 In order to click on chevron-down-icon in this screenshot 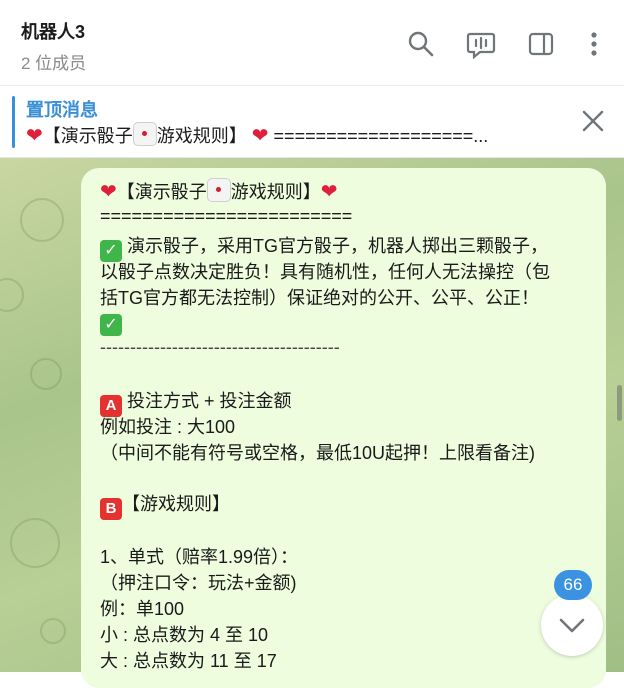, I will do `click(572, 625)`.